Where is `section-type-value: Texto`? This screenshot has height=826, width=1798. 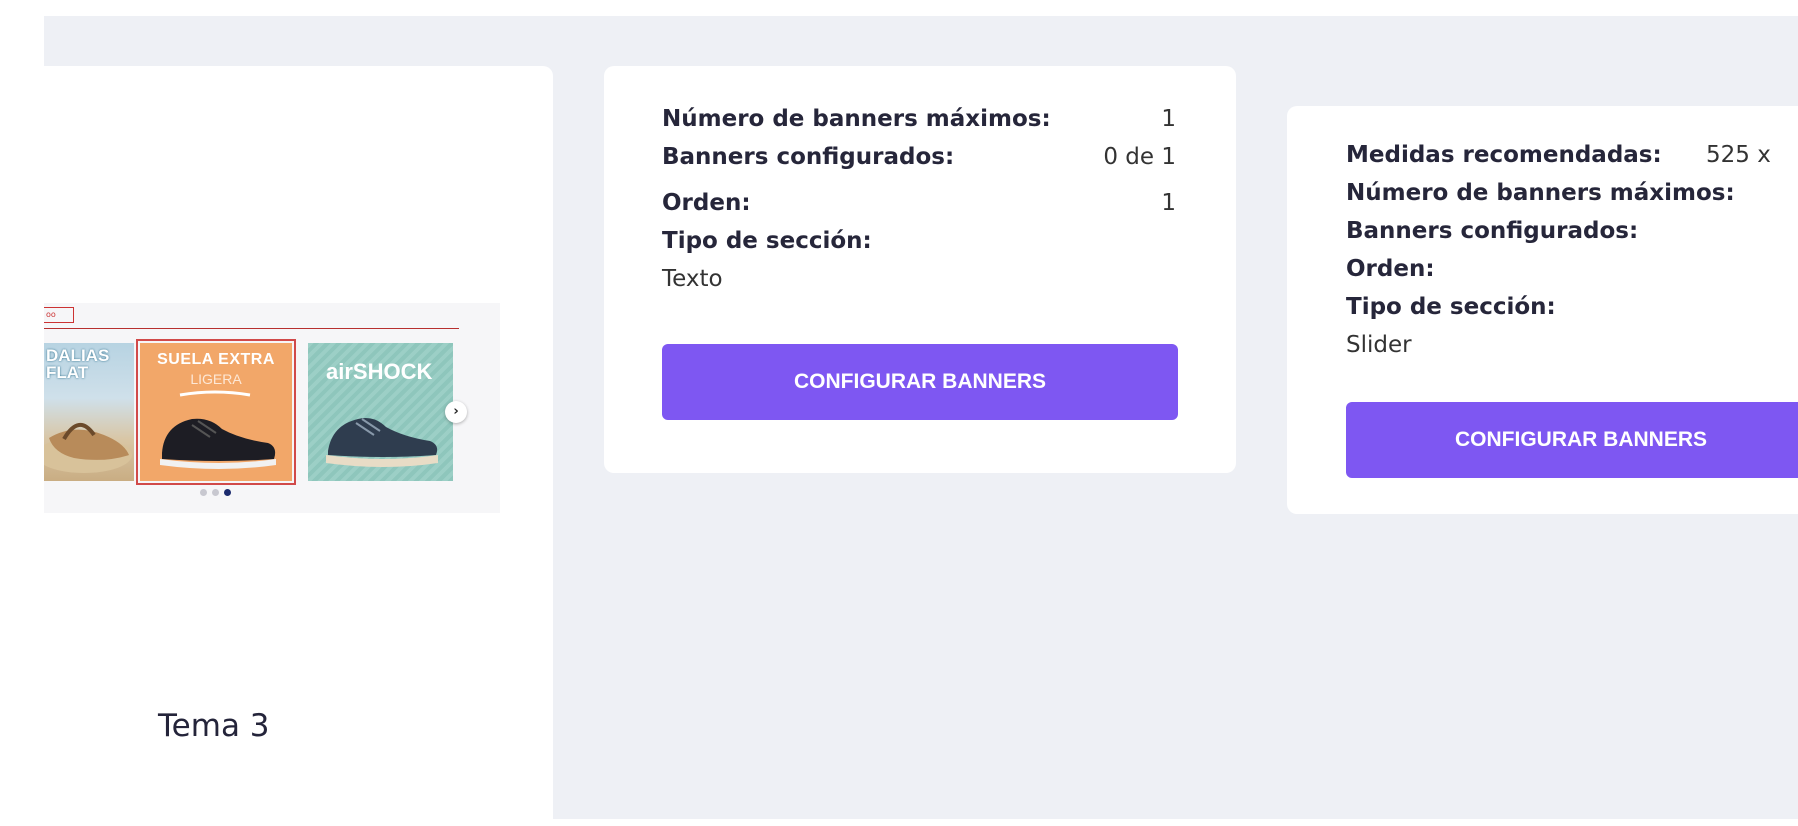
section-type-value: Texto is located at coordinates (692, 279).